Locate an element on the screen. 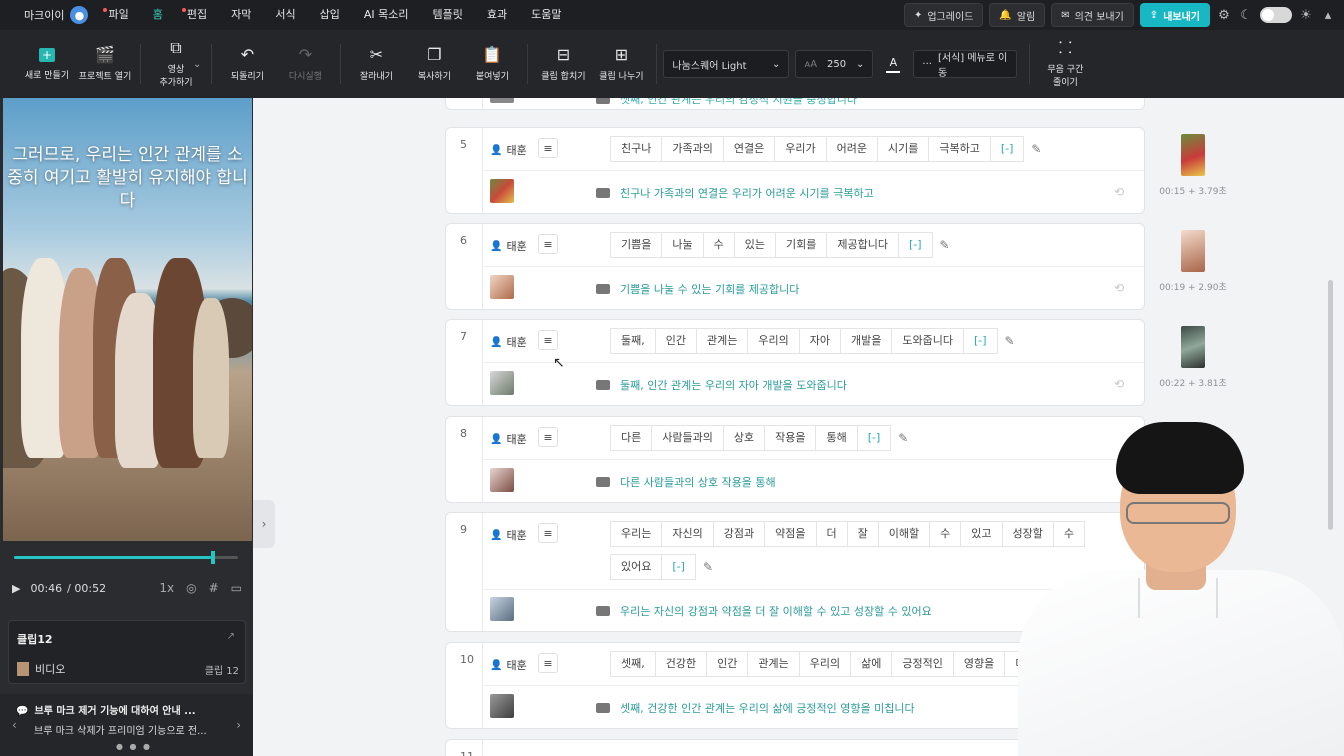 The height and width of the screenshot is (756, 1344). menu-home: 홈 is located at coordinates (158, 15).